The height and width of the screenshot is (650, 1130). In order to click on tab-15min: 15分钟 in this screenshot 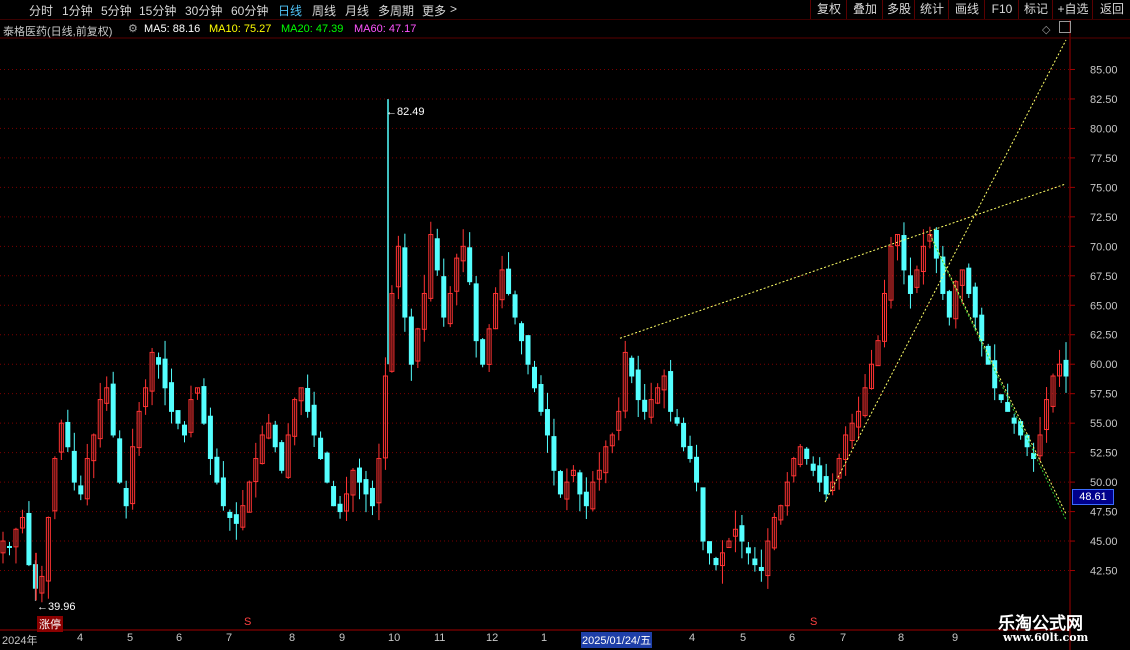, I will do `click(157, 10)`.